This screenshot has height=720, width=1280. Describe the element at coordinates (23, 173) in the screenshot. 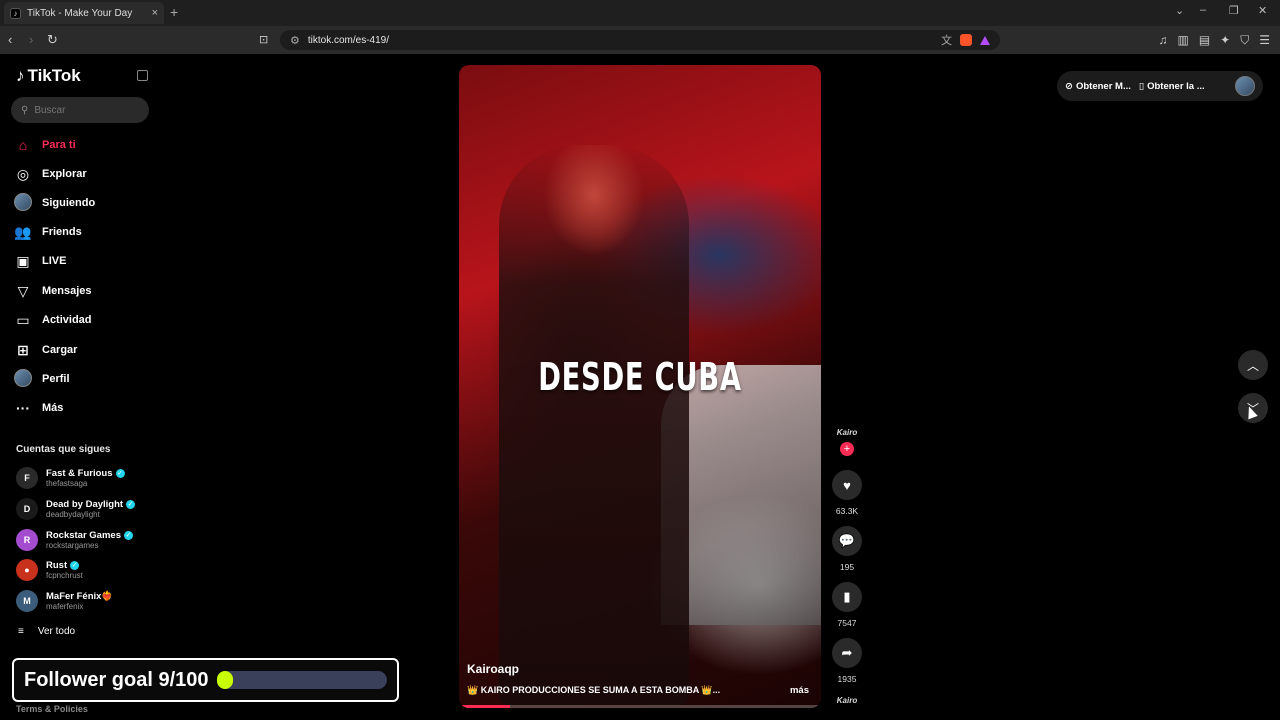

I see `compass-icon: ◎` at that location.